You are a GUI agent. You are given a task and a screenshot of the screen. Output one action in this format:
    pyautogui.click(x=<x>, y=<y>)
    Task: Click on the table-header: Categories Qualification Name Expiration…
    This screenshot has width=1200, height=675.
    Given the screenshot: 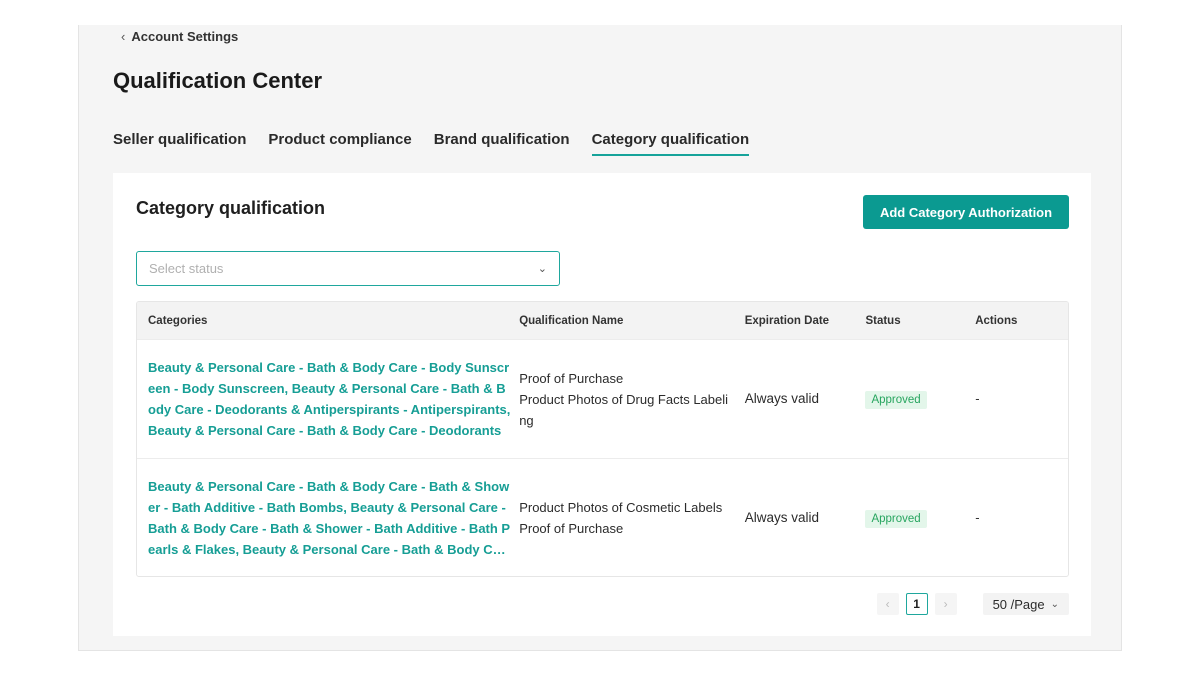 What is the action you would take?
    pyautogui.click(x=602, y=320)
    